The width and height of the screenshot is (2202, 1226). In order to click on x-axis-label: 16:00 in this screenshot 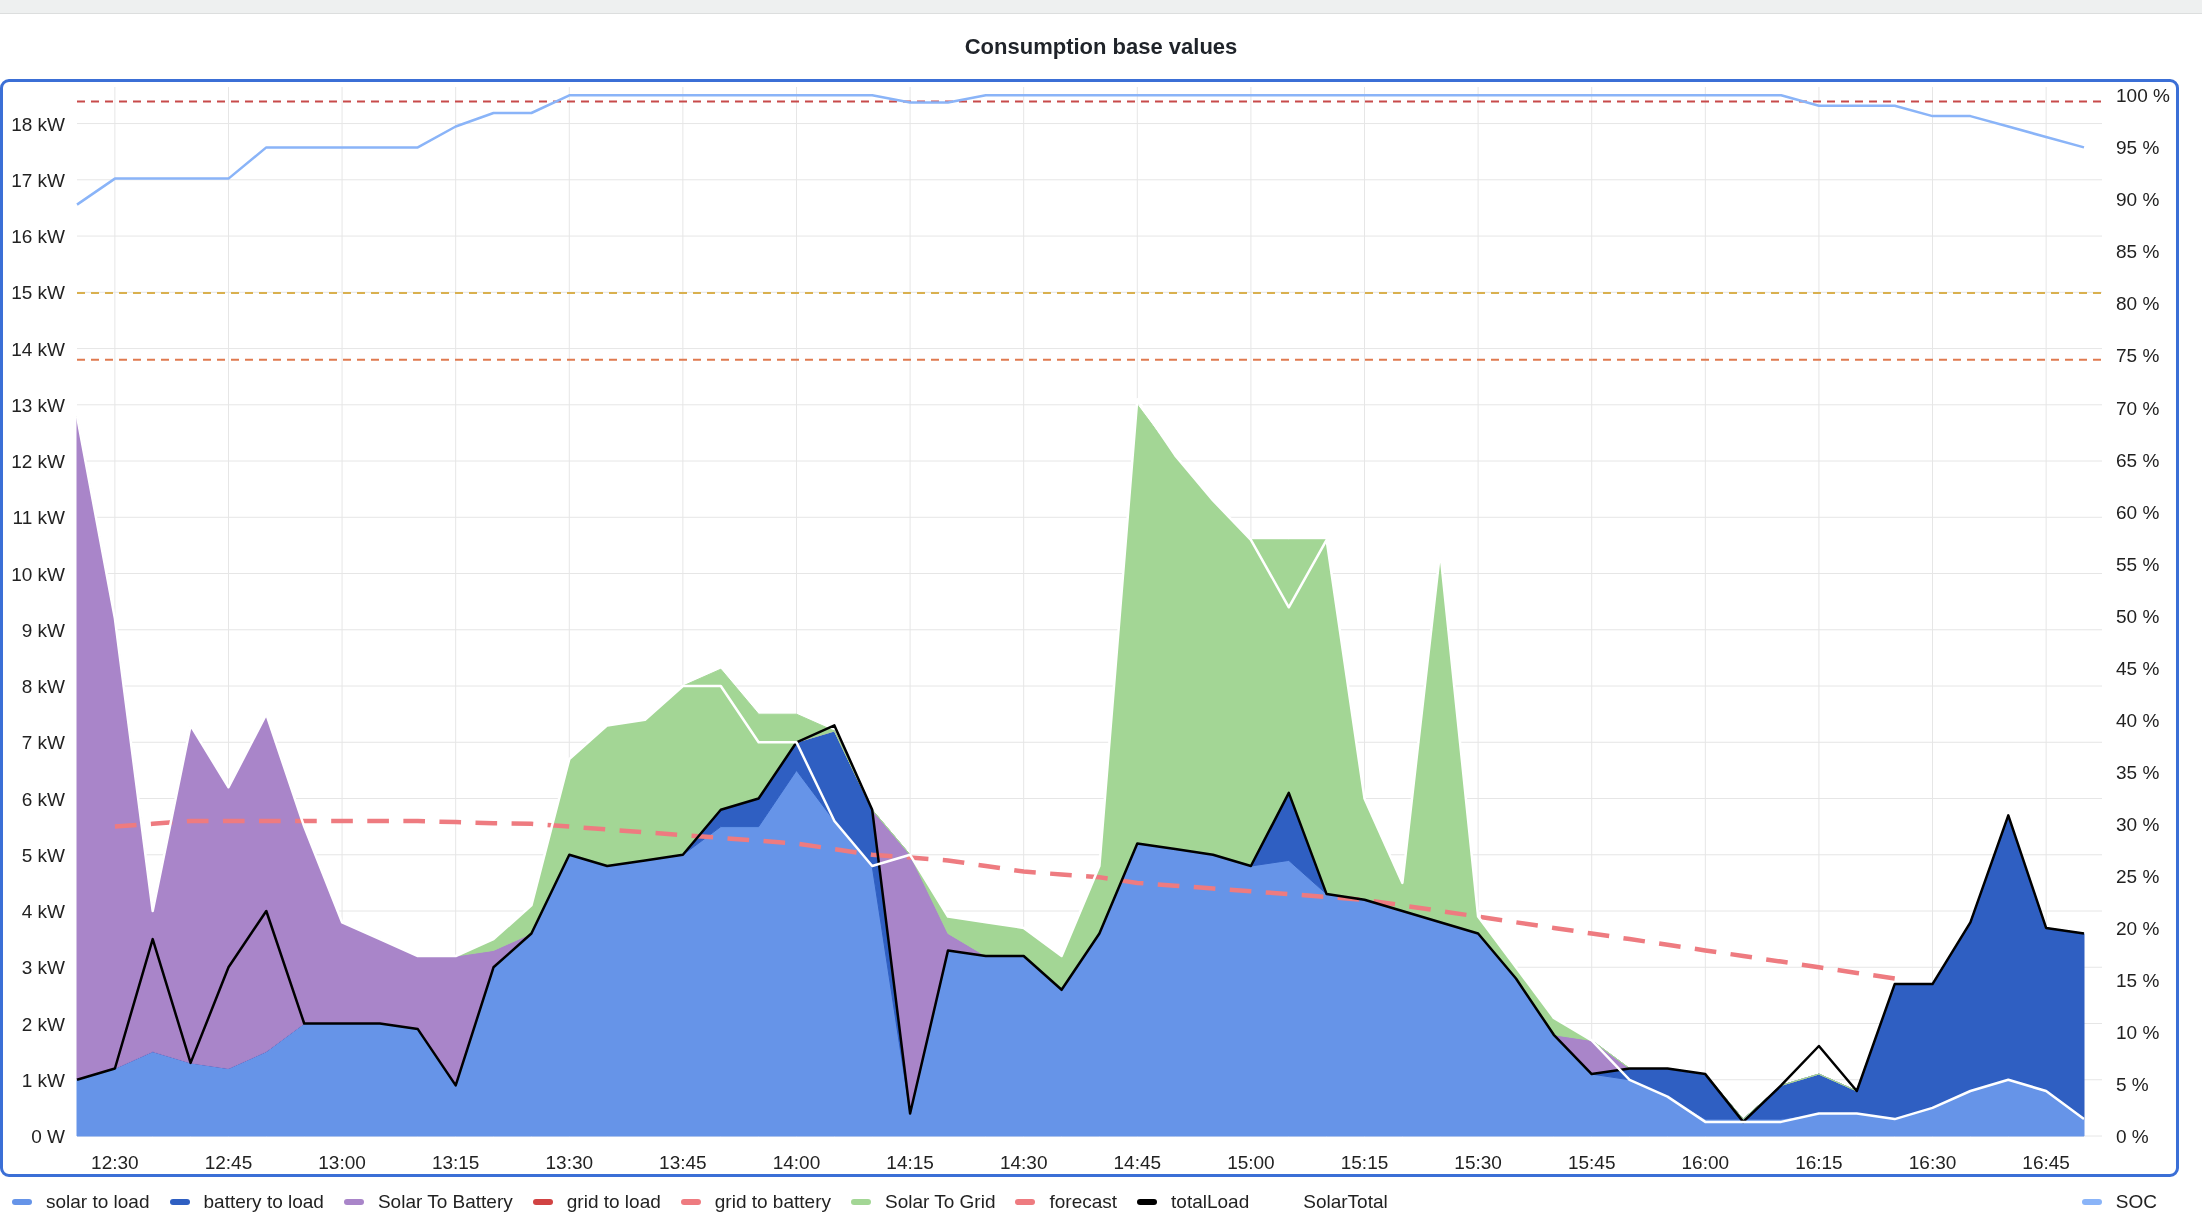, I will do `click(1705, 1162)`.